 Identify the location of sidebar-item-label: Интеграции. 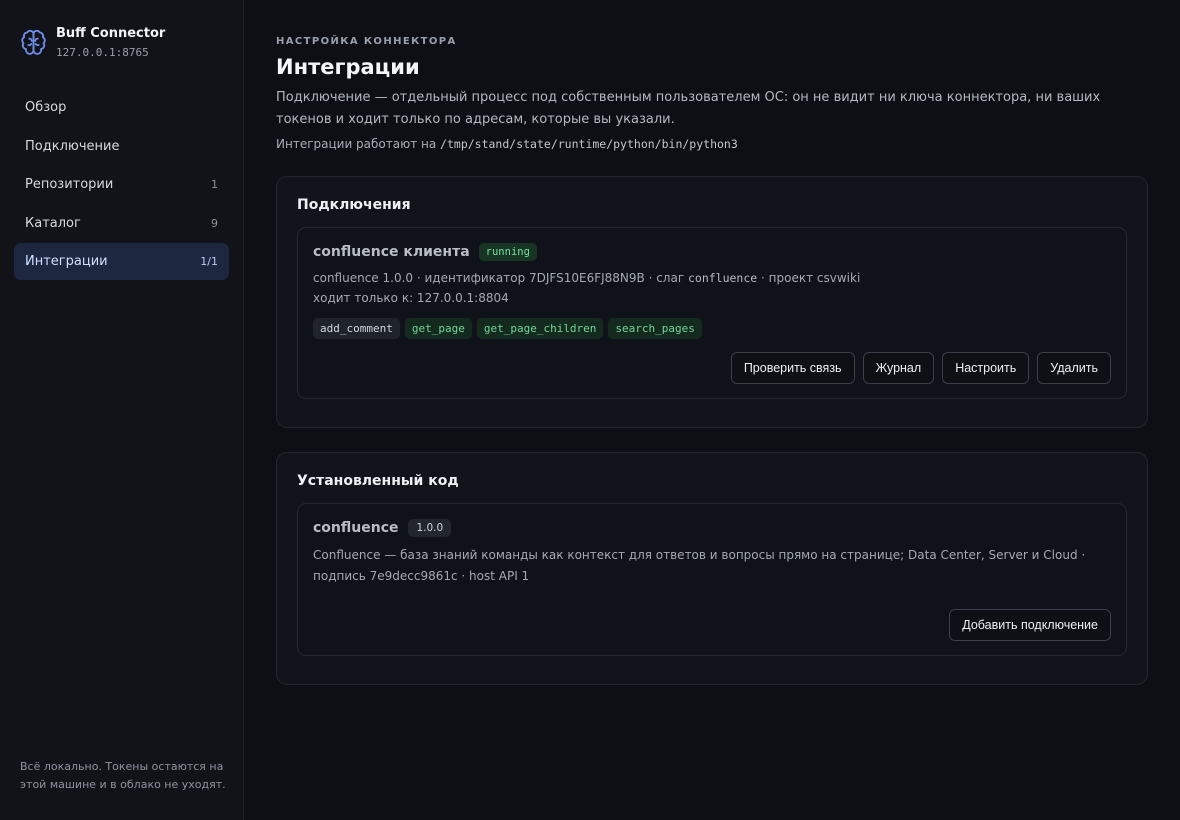
(66, 261).